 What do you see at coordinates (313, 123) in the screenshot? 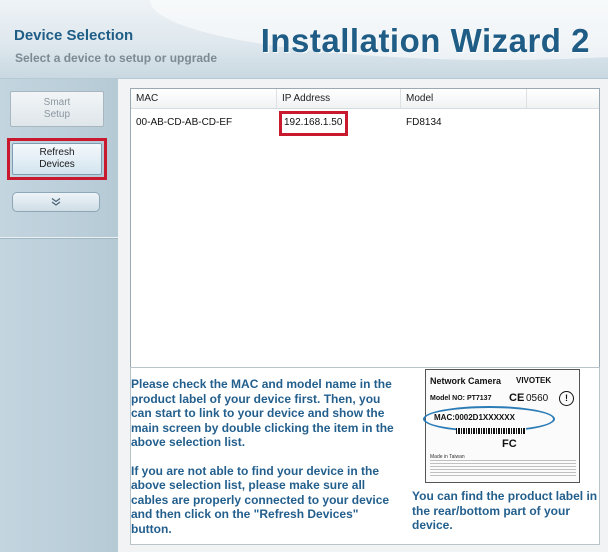
I see `ip-highlight-box` at bounding box center [313, 123].